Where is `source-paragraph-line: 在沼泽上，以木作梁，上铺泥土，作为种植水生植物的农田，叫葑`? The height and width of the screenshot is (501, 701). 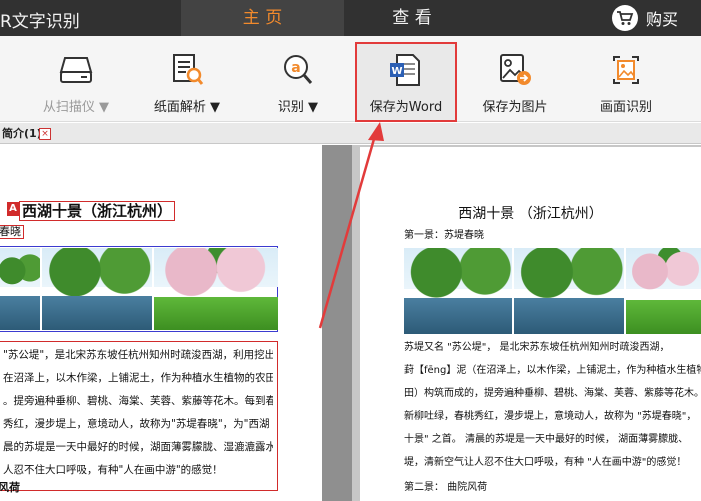 source-paragraph-line: 在沼泽上，以木作梁，上铺泥土，作为种植水生植物的农田，叫葑 is located at coordinates (138, 378).